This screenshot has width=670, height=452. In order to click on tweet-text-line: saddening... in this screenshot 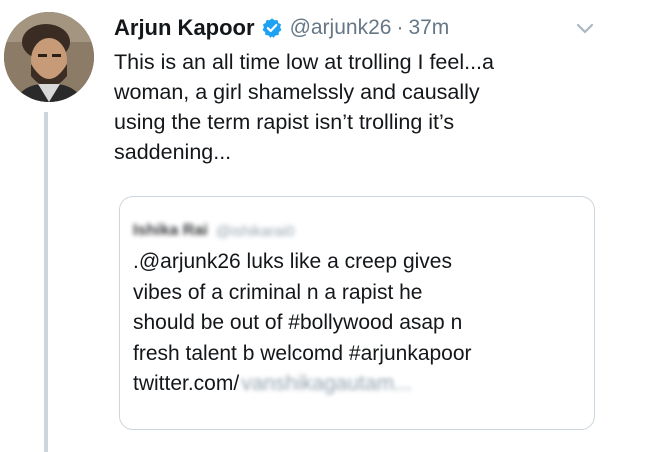, I will do `click(173, 152)`.